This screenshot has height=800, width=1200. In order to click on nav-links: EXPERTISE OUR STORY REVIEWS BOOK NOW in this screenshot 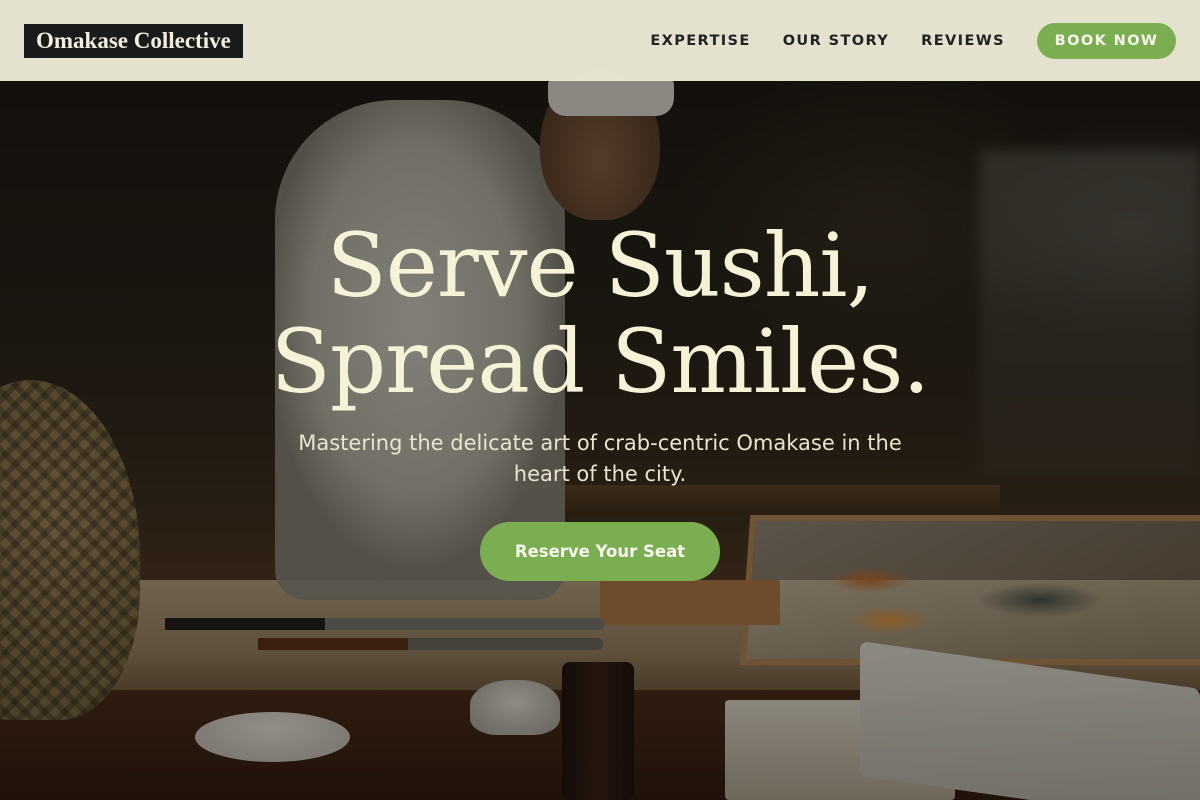, I will do `click(913, 40)`.